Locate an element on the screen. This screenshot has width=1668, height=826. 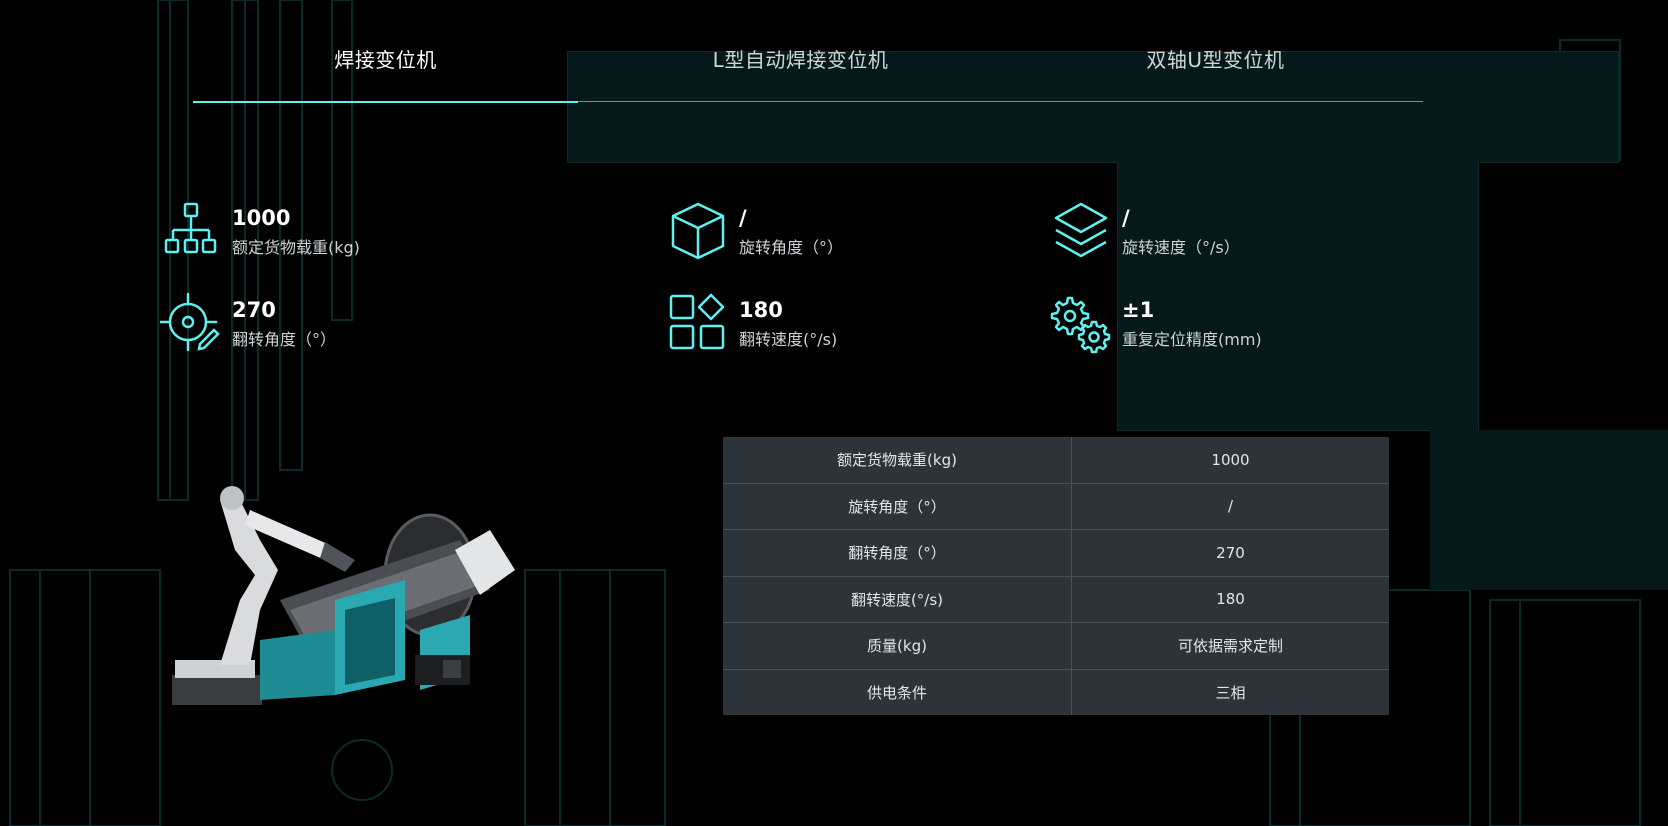
spec-label: 旋转角度（°） is located at coordinates (791, 247).